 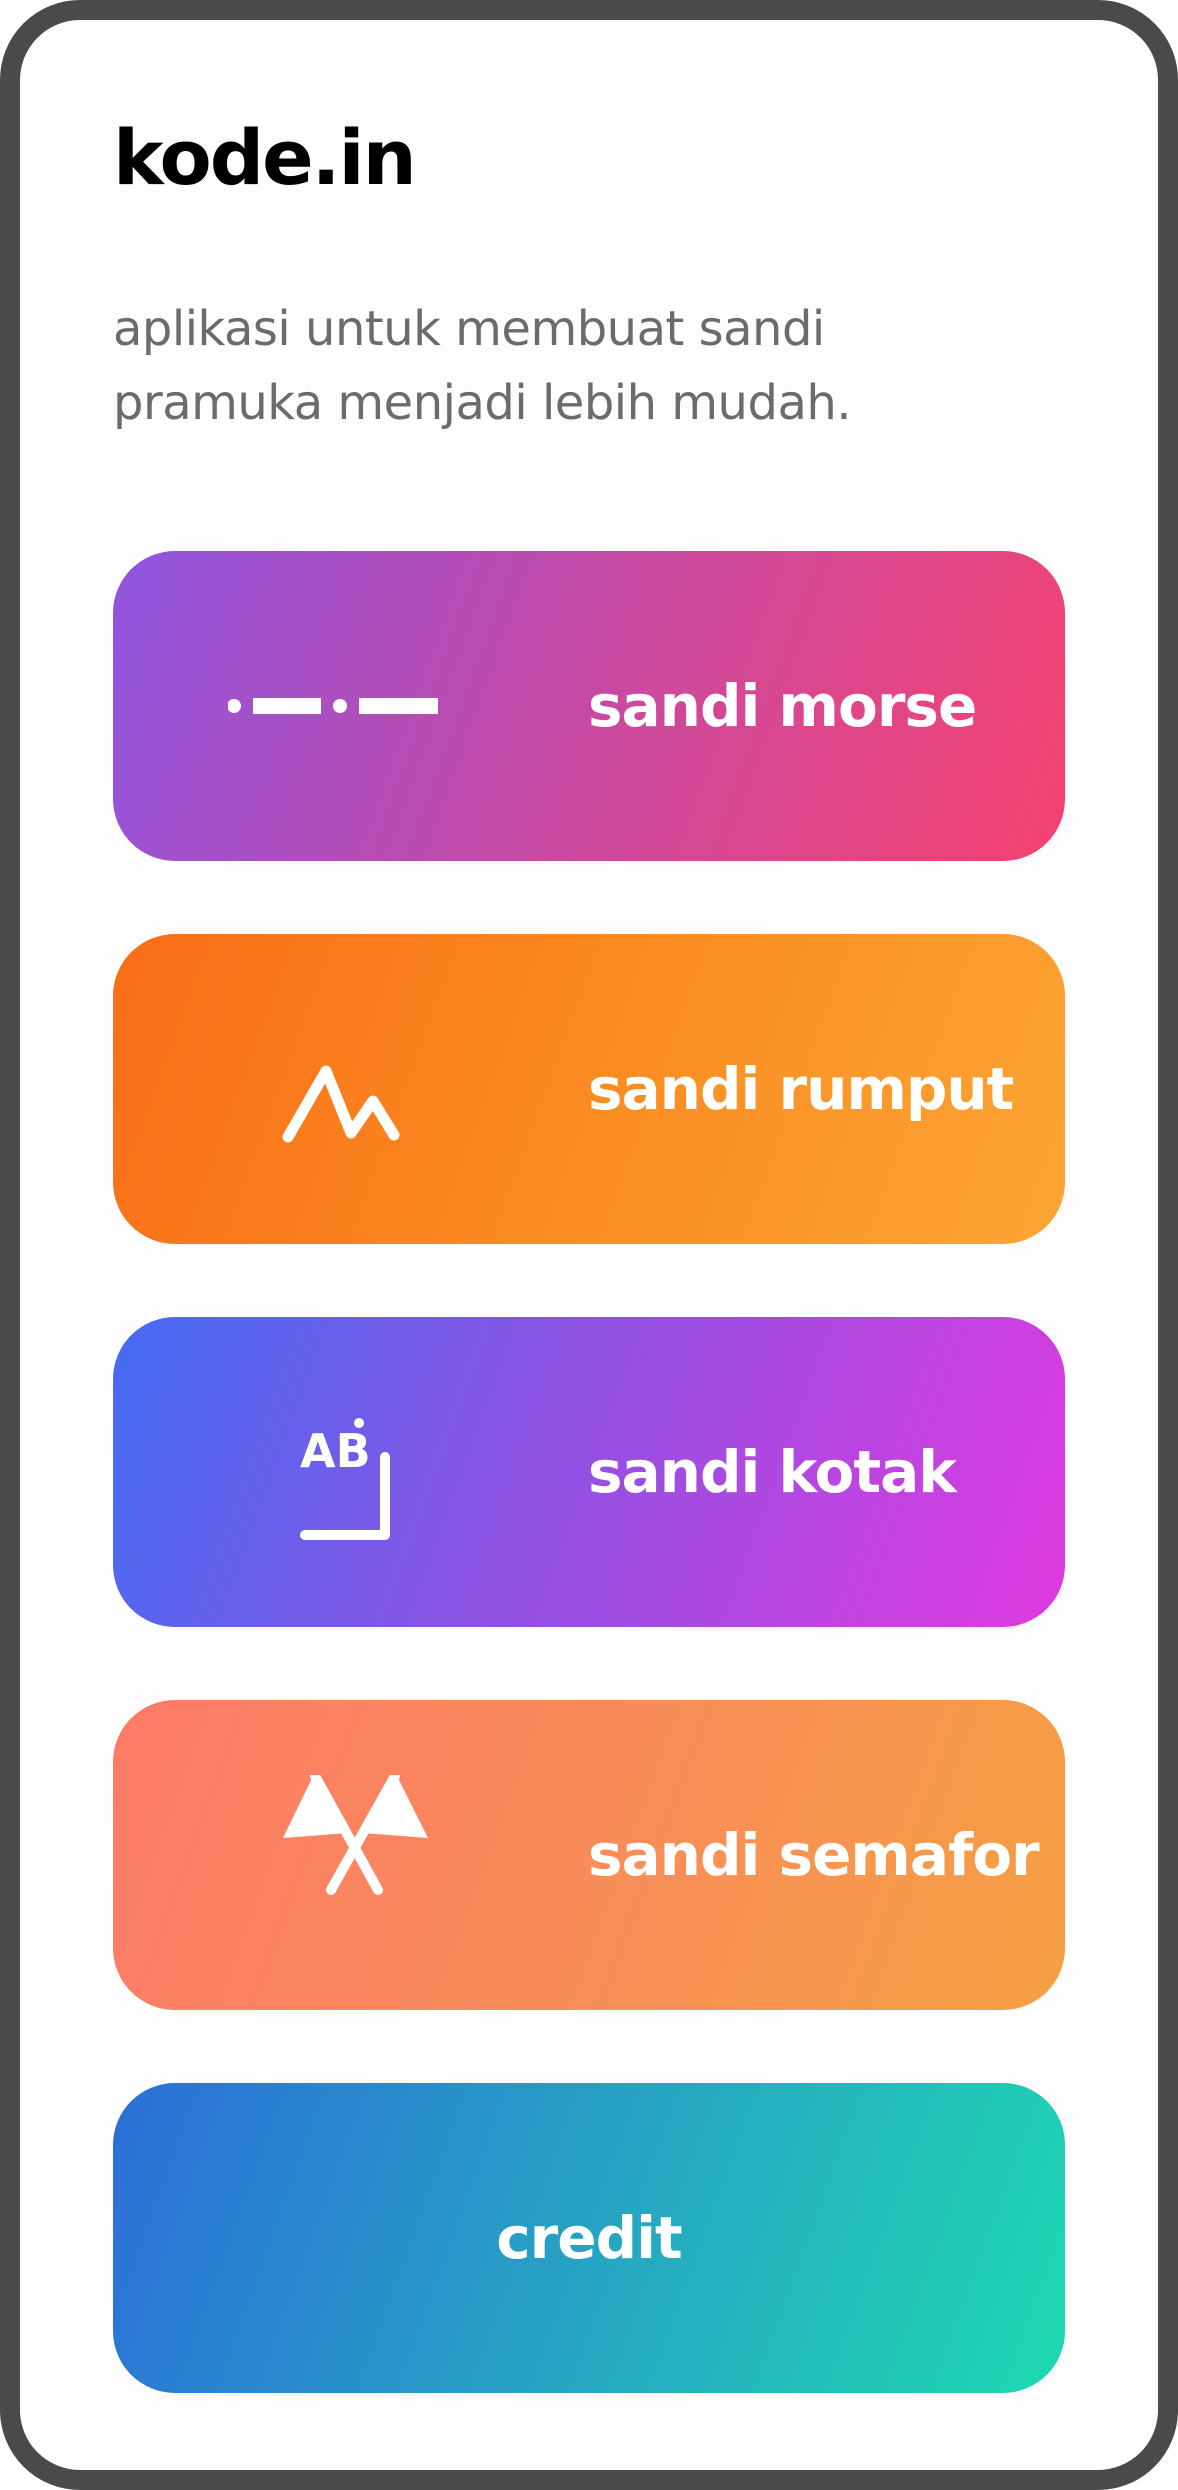 What do you see at coordinates (814, 1855) in the screenshot?
I see `sandi-semafor-label: sandi semafor` at bounding box center [814, 1855].